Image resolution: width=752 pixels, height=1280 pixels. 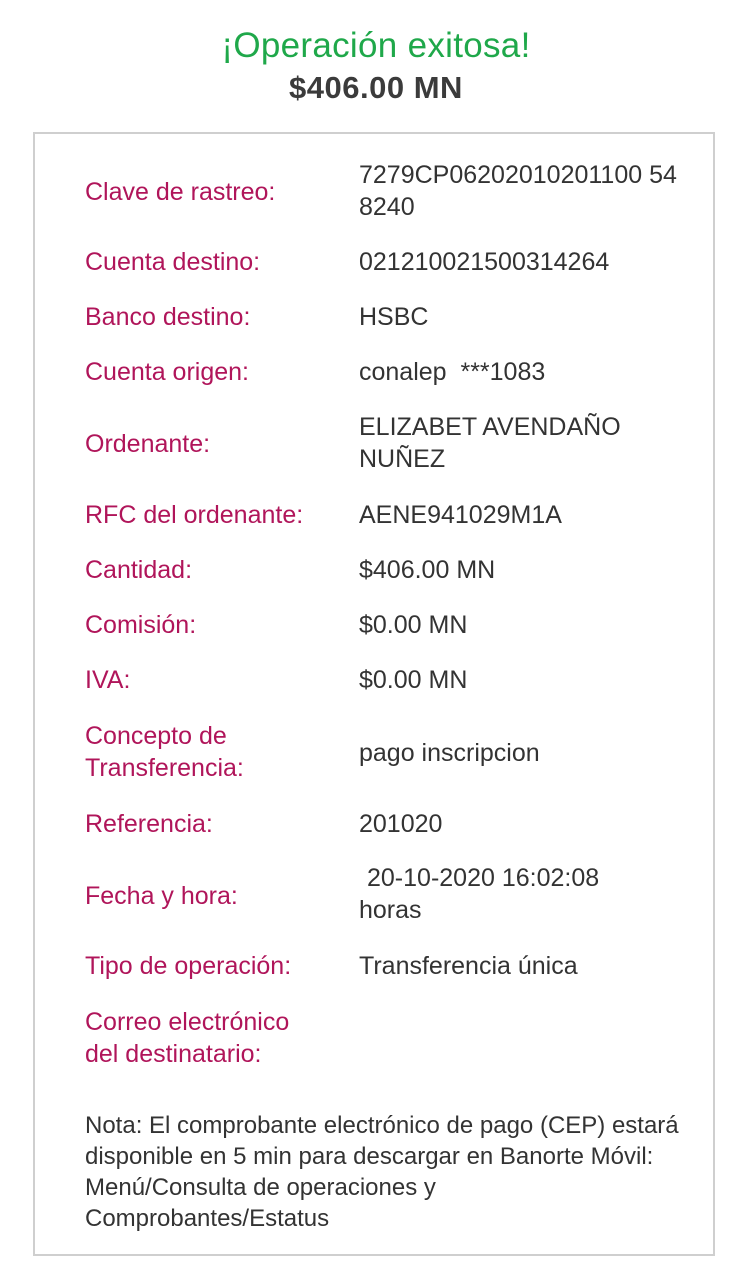 I want to click on detail-label: Fecha y hora:, so click(x=161, y=896).